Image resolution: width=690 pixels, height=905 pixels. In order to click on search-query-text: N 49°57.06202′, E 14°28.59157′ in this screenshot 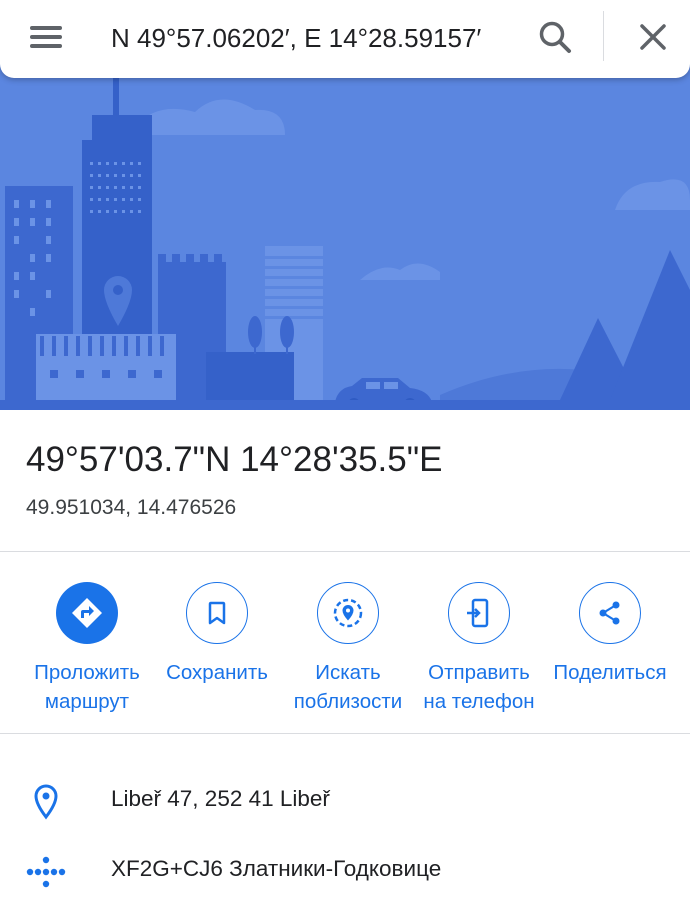, I will do `click(306, 38)`.